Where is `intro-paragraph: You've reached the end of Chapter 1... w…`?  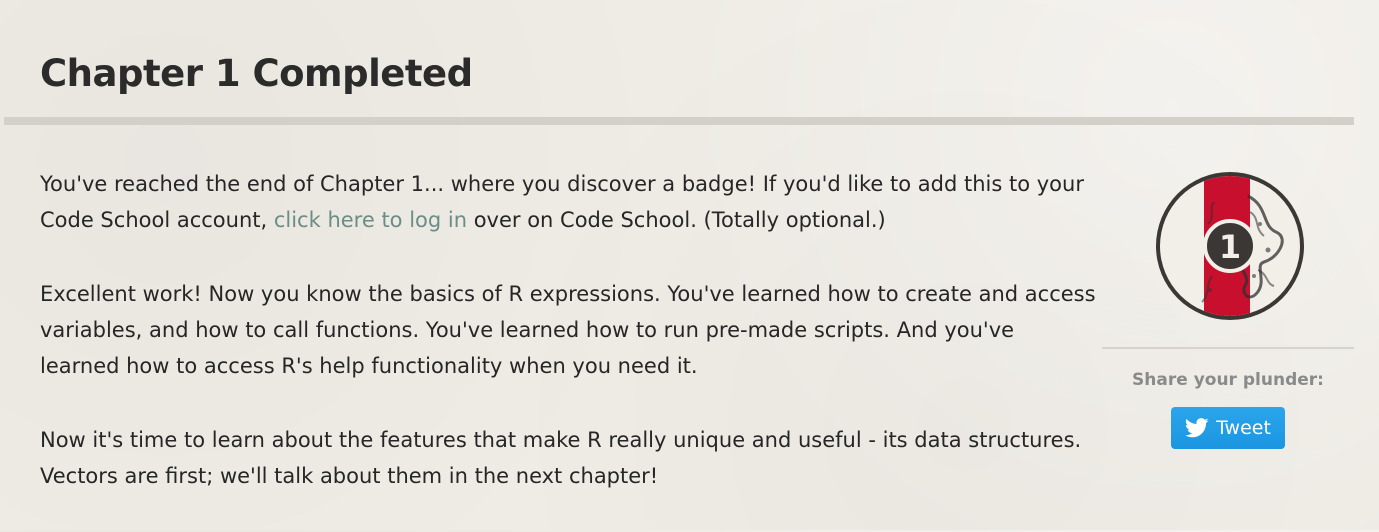 intro-paragraph: You've reached the end of Chapter 1... w… is located at coordinates (570, 202).